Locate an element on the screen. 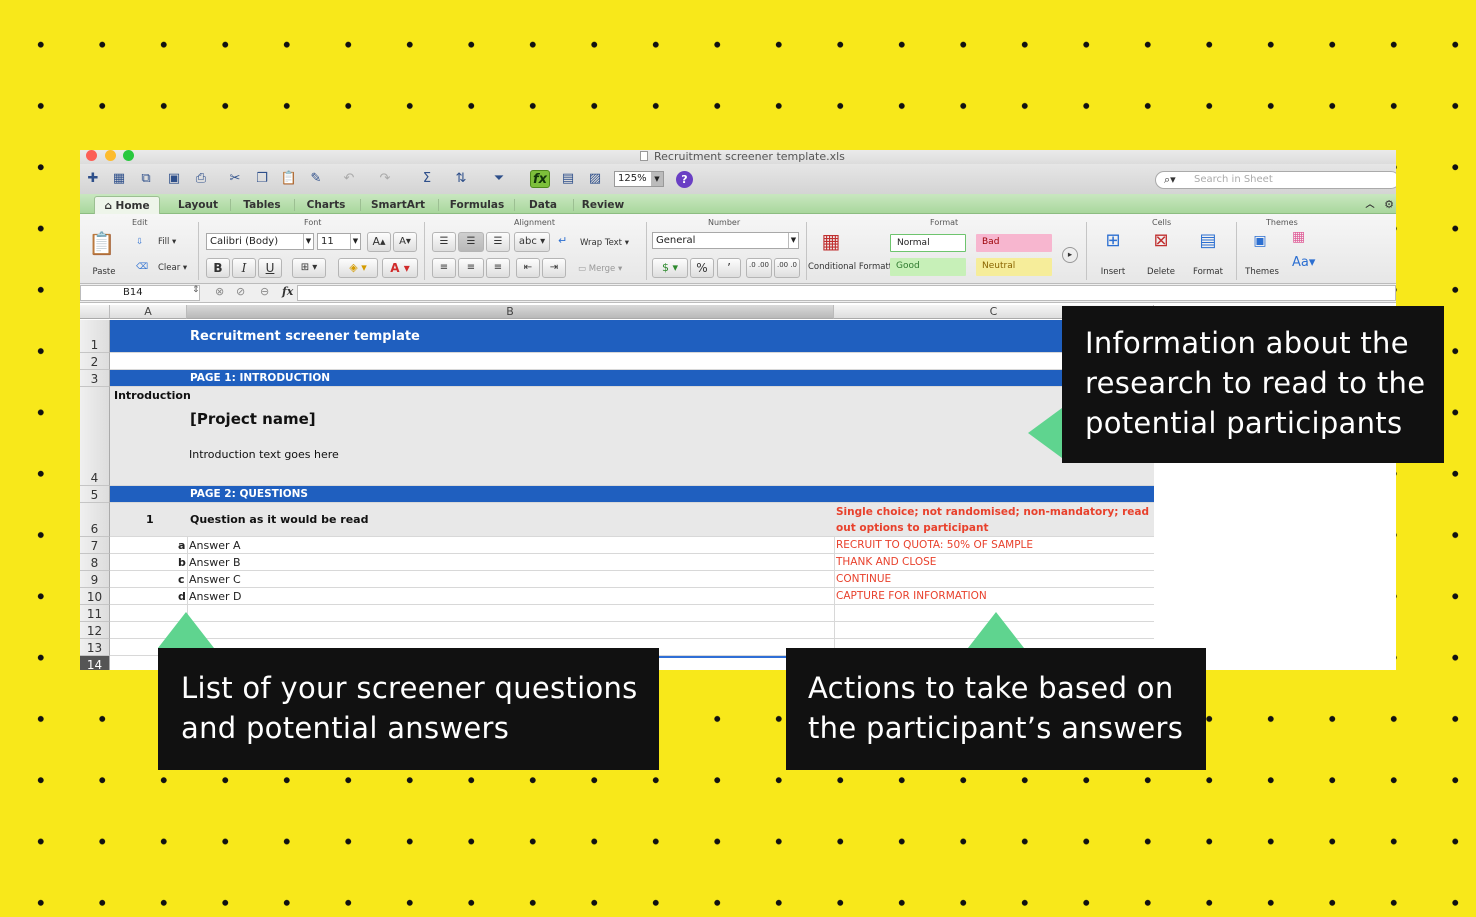 The image size is (1476, 917). row-header: 3 is located at coordinates (95, 378).